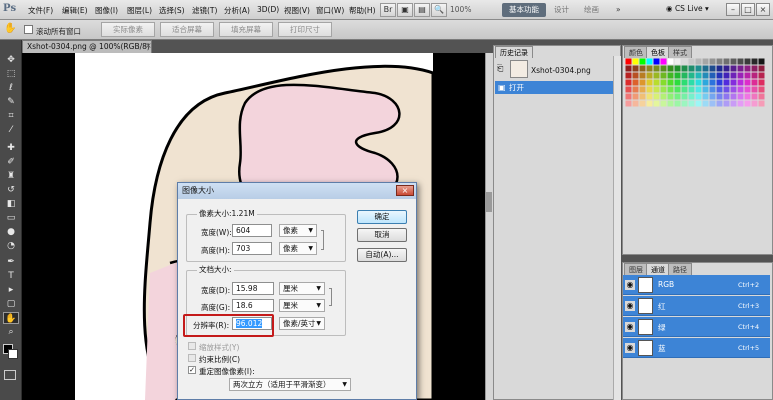 The image size is (773, 400). What do you see at coordinates (11, 304) in the screenshot?
I see `shape-tool-icon: ▢` at bounding box center [11, 304].